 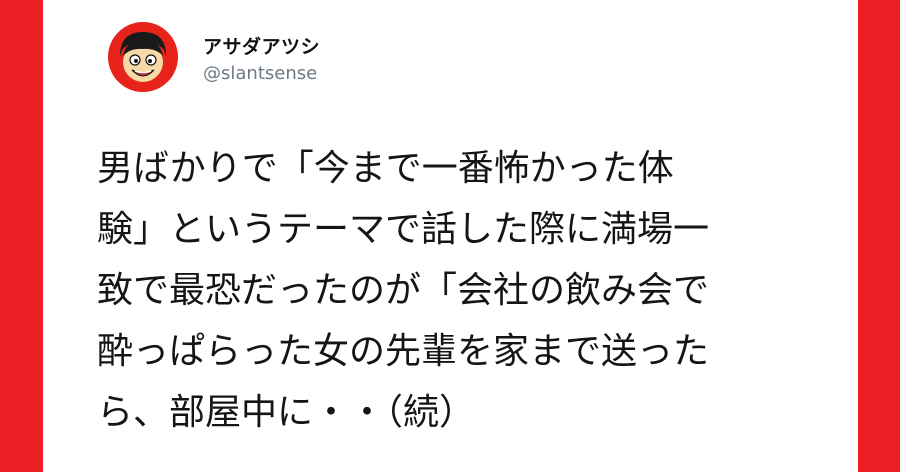 What do you see at coordinates (260, 73) in the screenshot?
I see `user-handle: @slantsense` at bounding box center [260, 73].